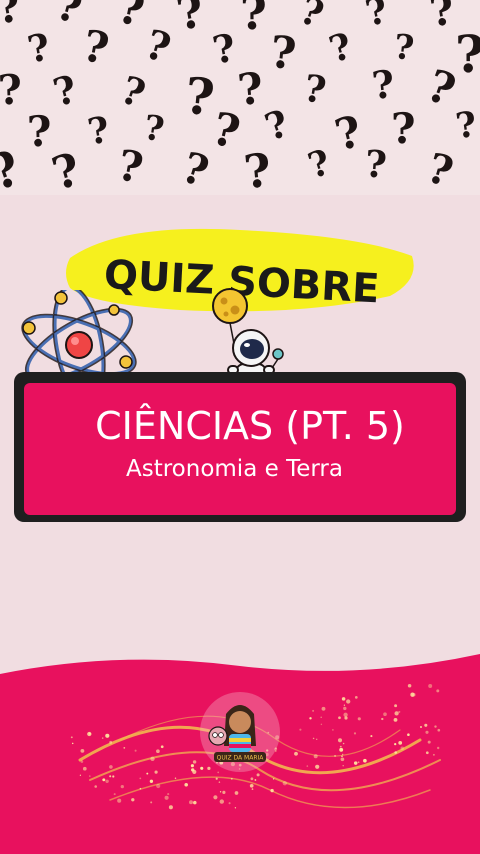 This screenshot has width=480, height=854. Describe the element at coordinates (241, 758) in the screenshot. I see `logo-text: QUIZ DA MARIA` at that location.